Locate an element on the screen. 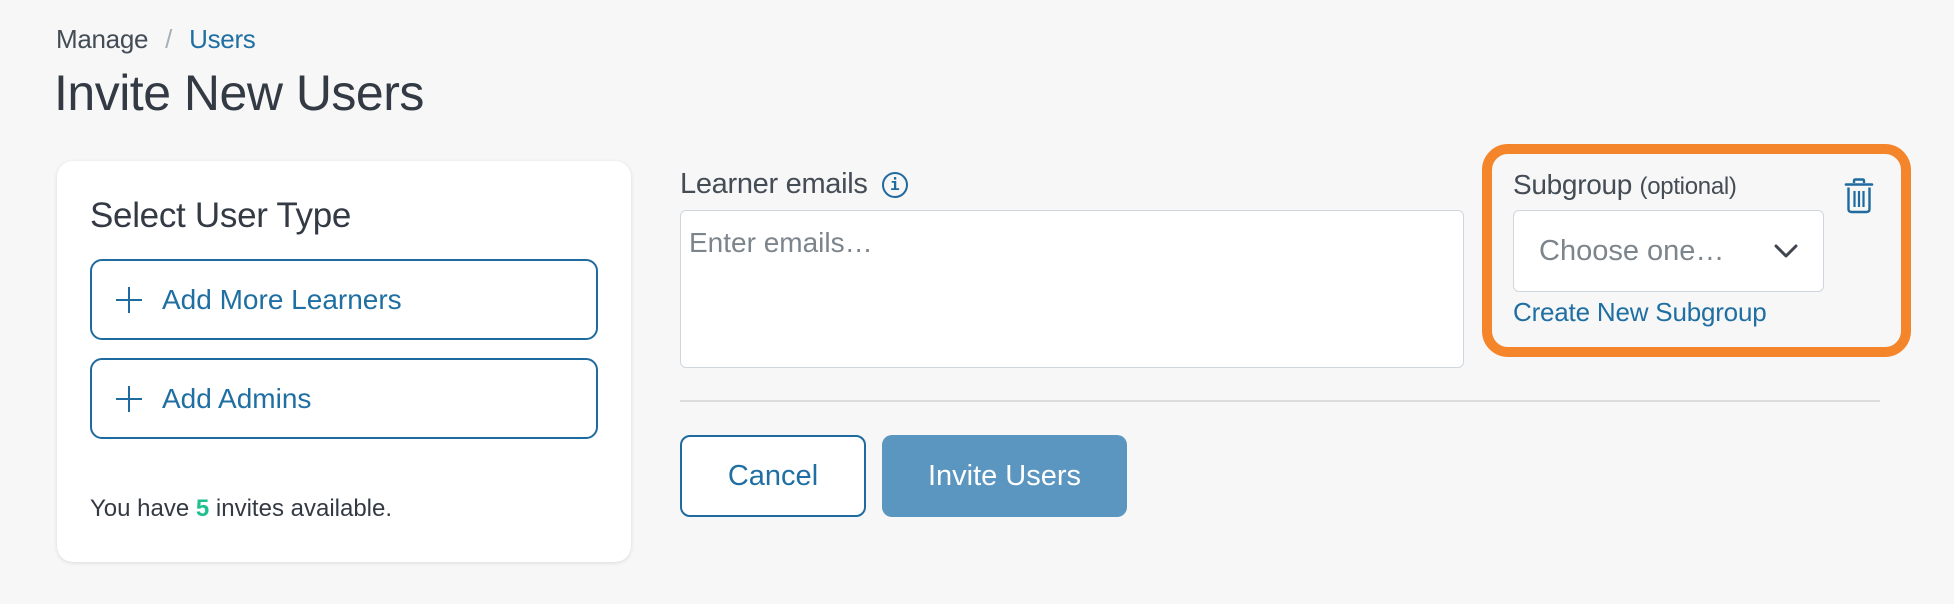  button-label: Add Admins is located at coordinates (237, 398).